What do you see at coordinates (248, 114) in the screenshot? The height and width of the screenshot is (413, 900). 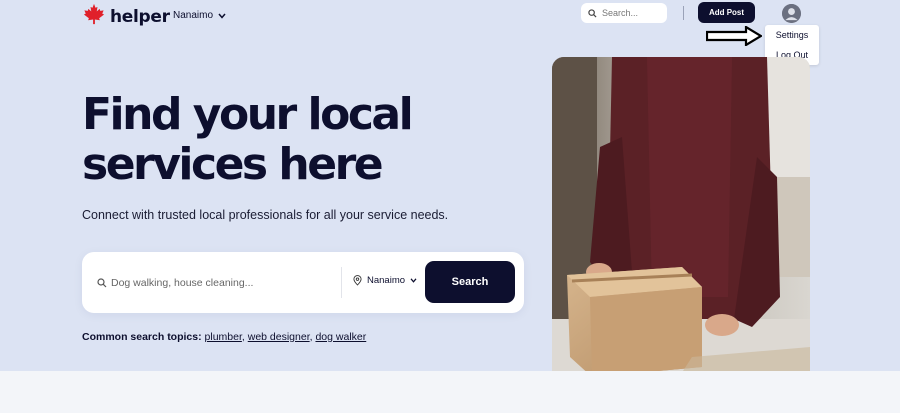 I see `hero-title-line-1: Find your local` at bounding box center [248, 114].